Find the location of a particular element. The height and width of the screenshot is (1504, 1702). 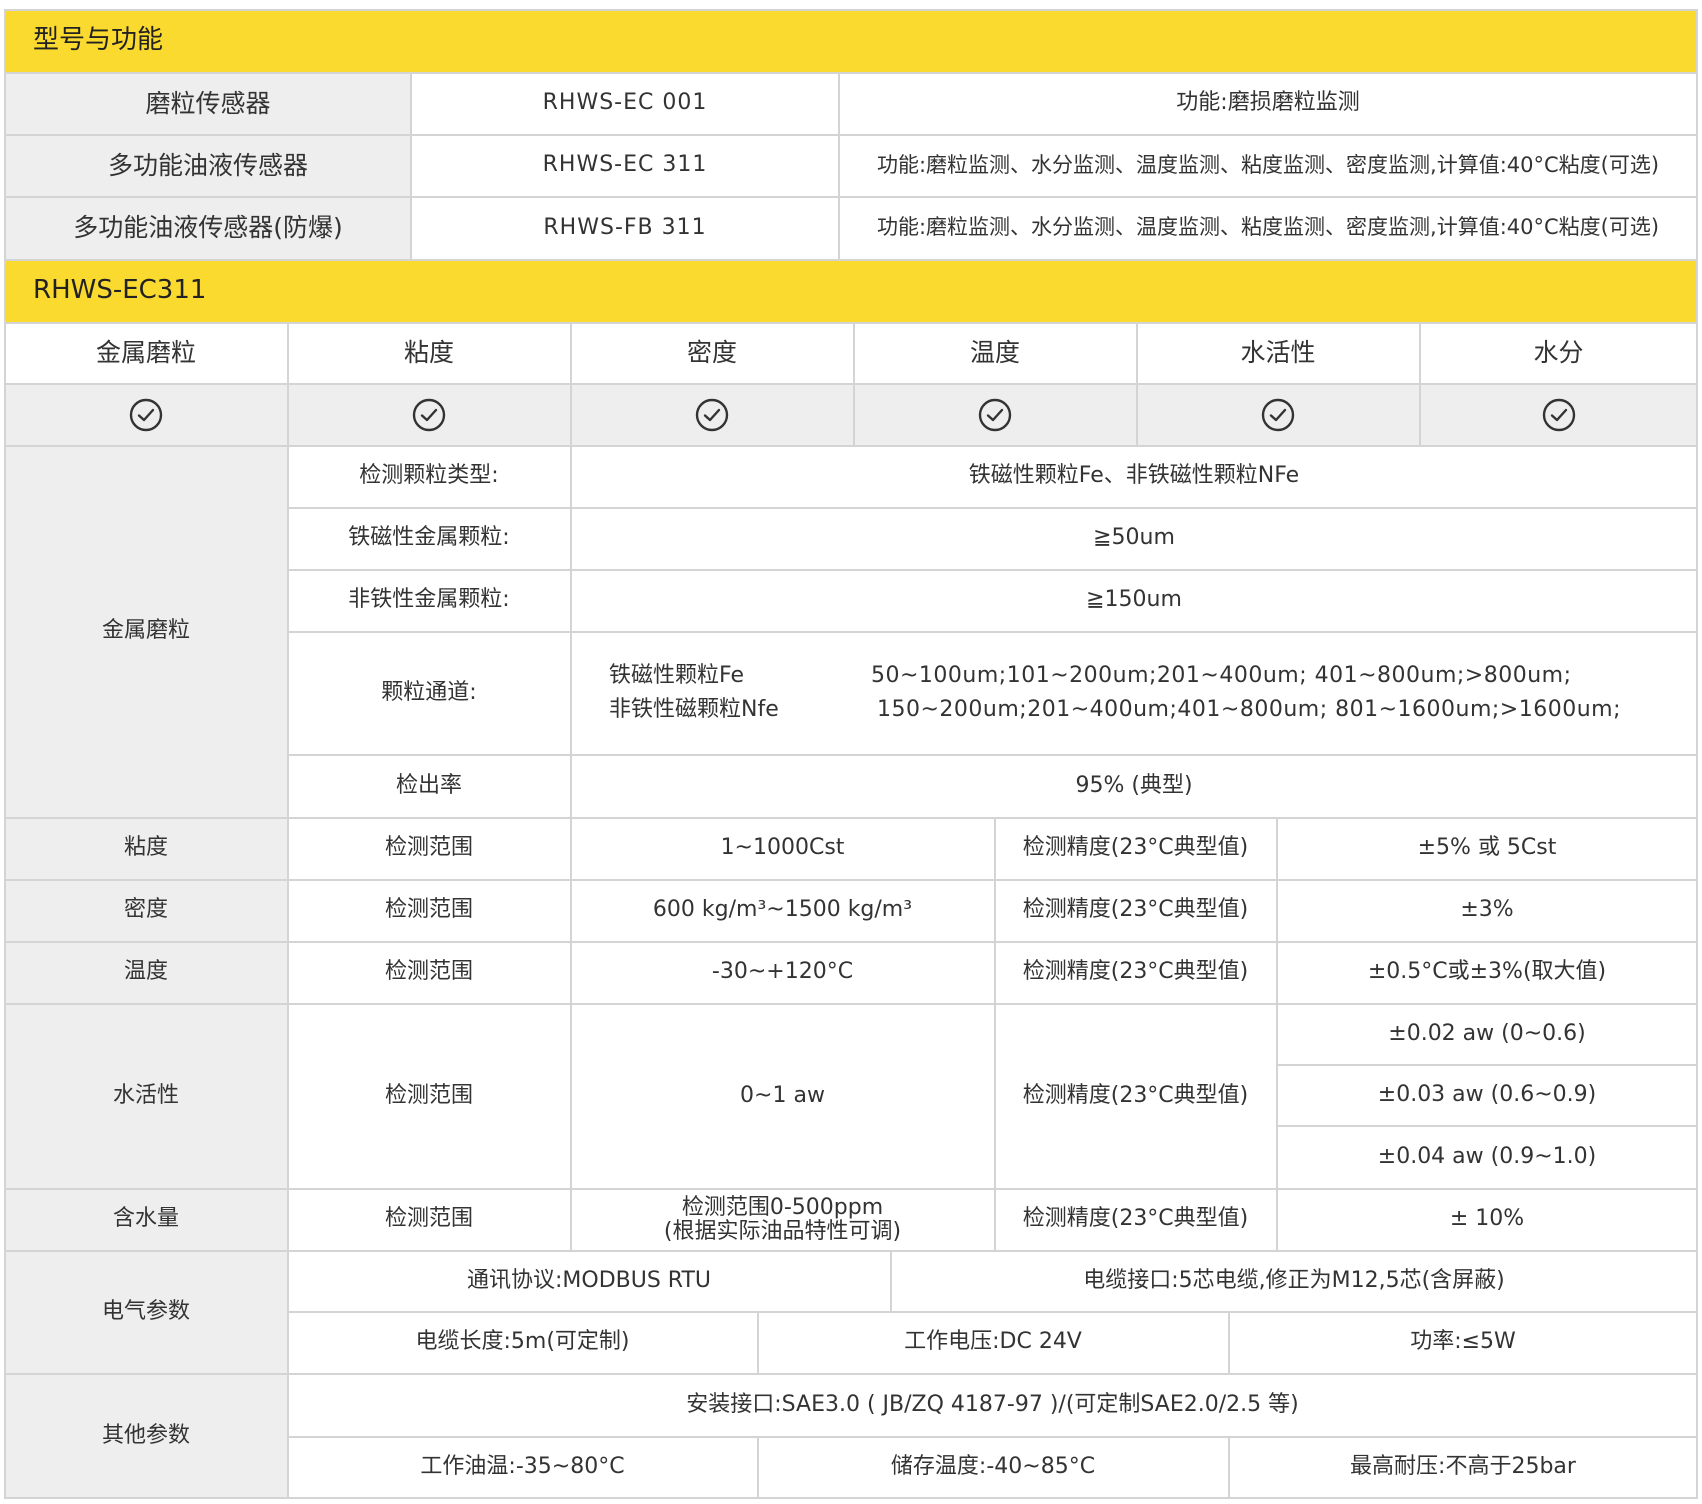

section-title-text: 型号与功能 is located at coordinates (98, 40).